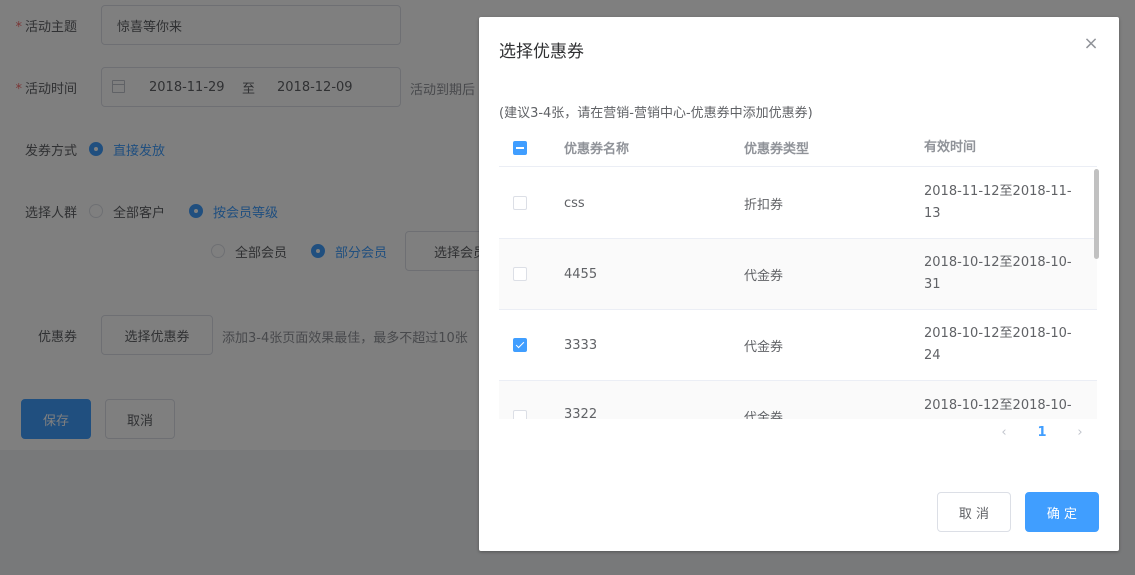 This screenshot has height=575, width=1135. I want to click on table-header: 优惠券名称 优惠券类型 有效时间, so click(798, 148).